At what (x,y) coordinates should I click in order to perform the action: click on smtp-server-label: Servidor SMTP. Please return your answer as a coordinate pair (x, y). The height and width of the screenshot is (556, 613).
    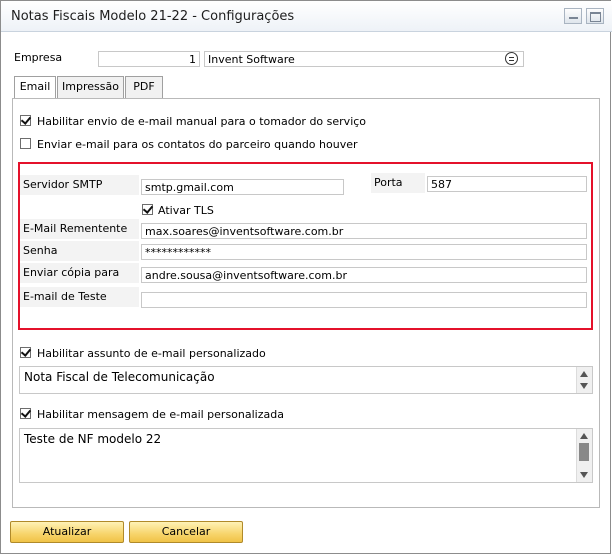
    Looking at the image, I should click on (79, 185).